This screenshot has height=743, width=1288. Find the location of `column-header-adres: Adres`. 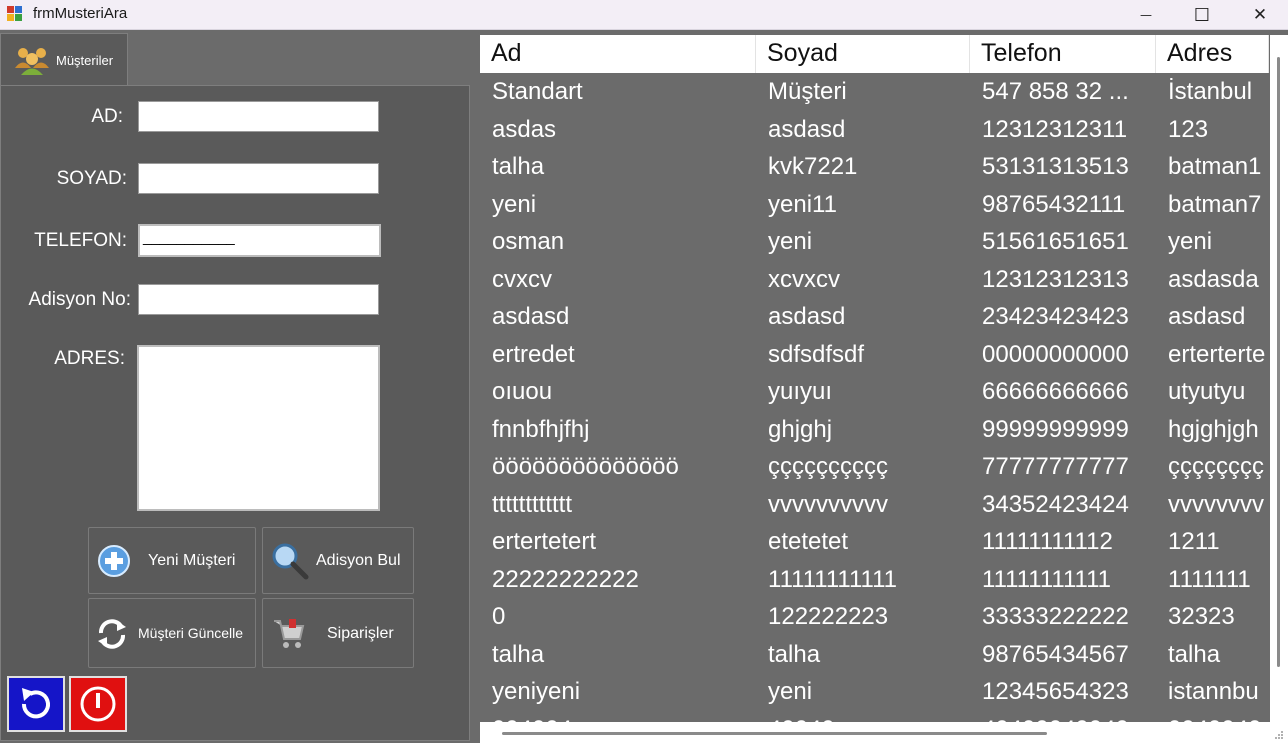

column-header-adres: Adres is located at coordinates (1212, 54).